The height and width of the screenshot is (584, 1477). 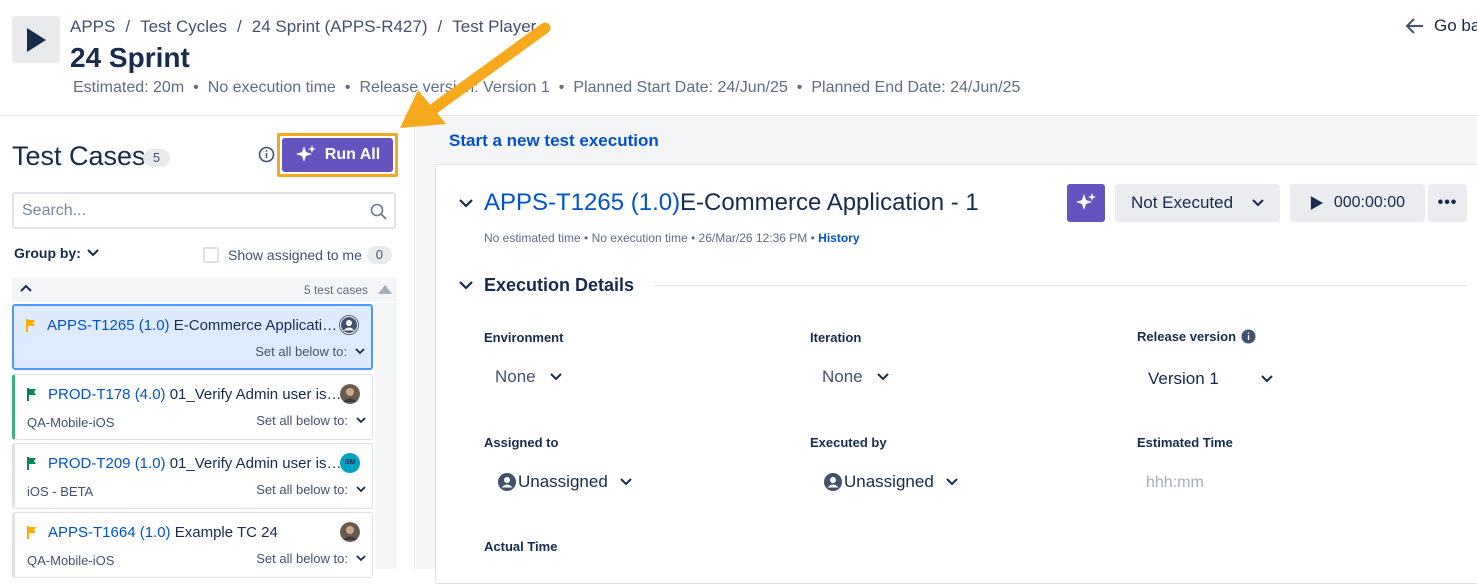 I want to click on release-version-value: Version 1, so click(x=1183, y=378).